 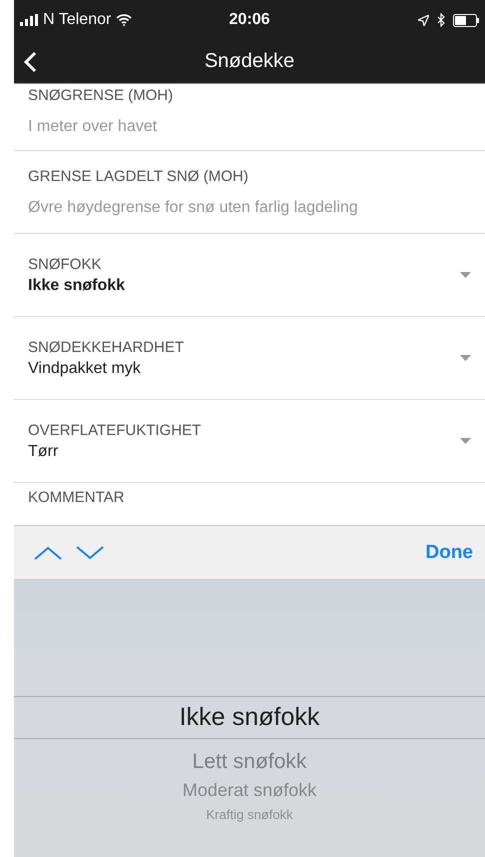 What do you see at coordinates (101, 95) in the screenshot?
I see `field-label: SNØGRENSE (MOH)` at bounding box center [101, 95].